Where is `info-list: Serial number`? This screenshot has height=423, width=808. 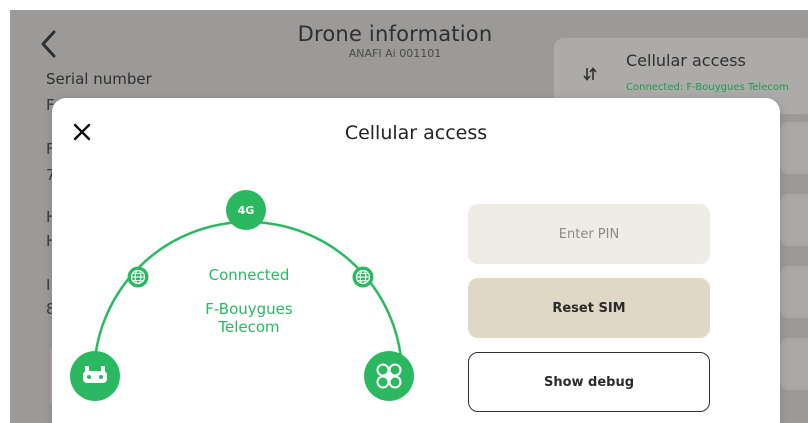 info-list: Serial number is located at coordinates (99, 79).